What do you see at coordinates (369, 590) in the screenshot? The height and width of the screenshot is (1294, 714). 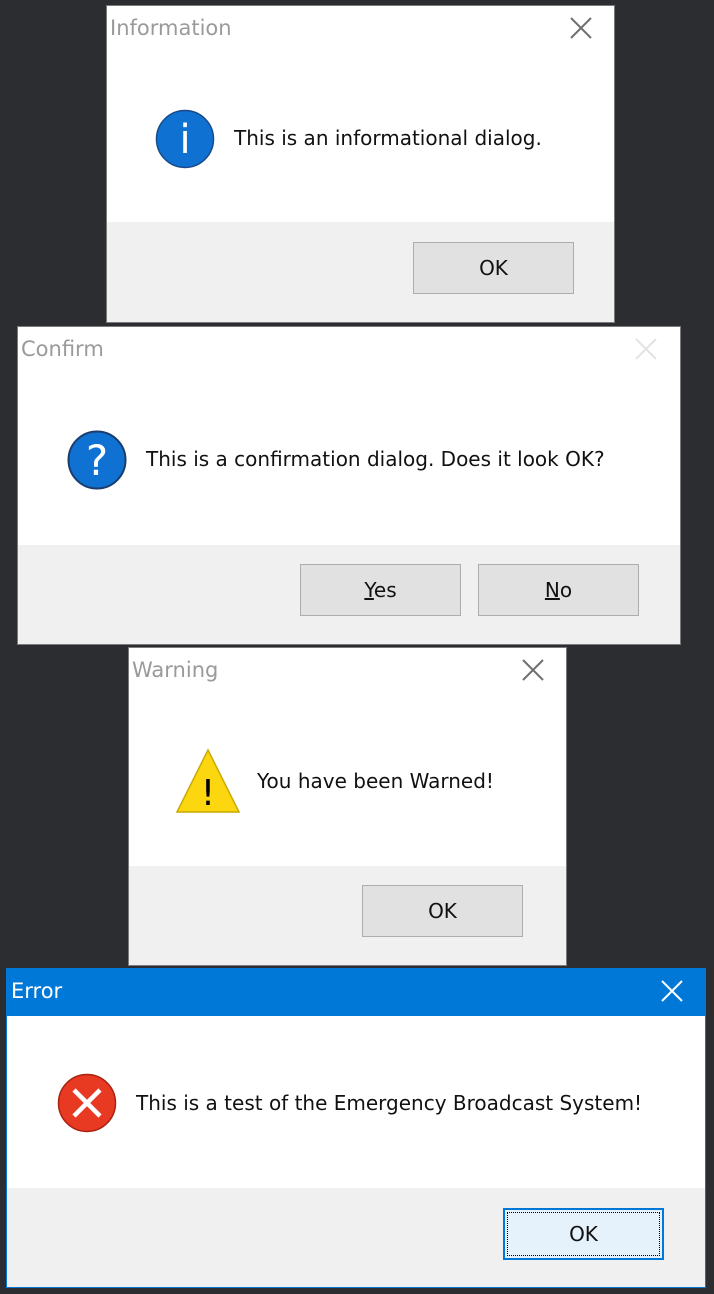 I see `yes-mnemonic: Y` at bounding box center [369, 590].